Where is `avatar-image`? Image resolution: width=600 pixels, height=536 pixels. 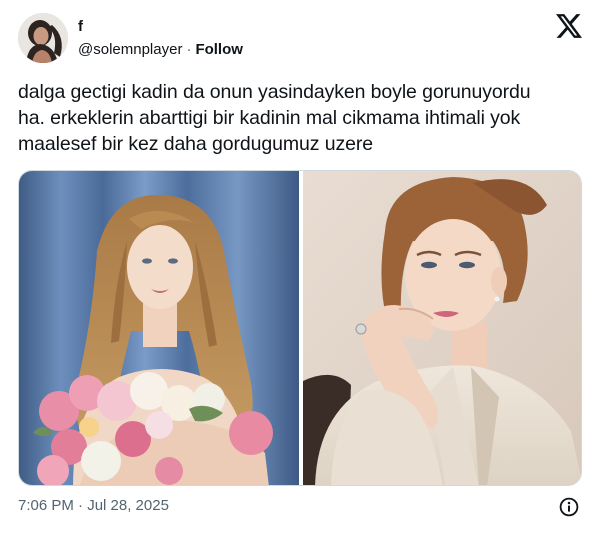
avatar-image is located at coordinates (43, 38).